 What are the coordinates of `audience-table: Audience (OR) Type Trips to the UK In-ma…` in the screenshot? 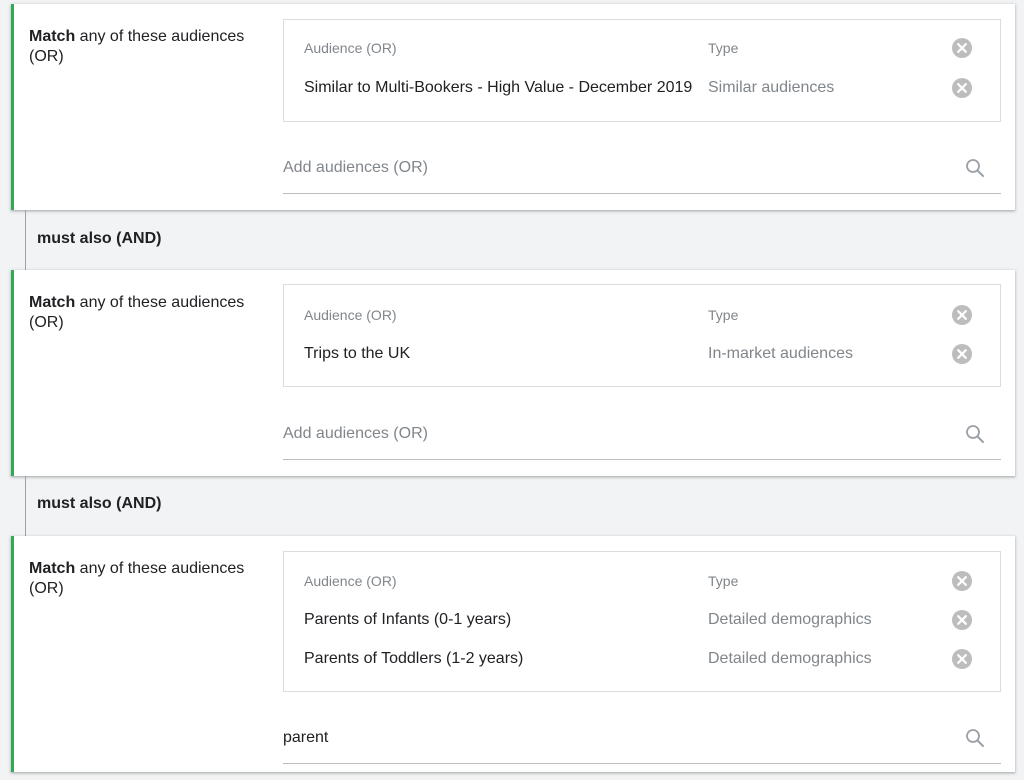 It's located at (642, 335).